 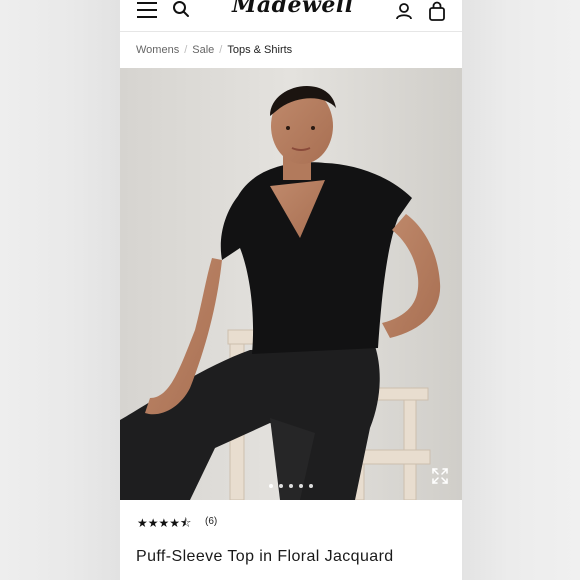 What do you see at coordinates (147, 10) in the screenshot?
I see `menu-icon` at bounding box center [147, 10].